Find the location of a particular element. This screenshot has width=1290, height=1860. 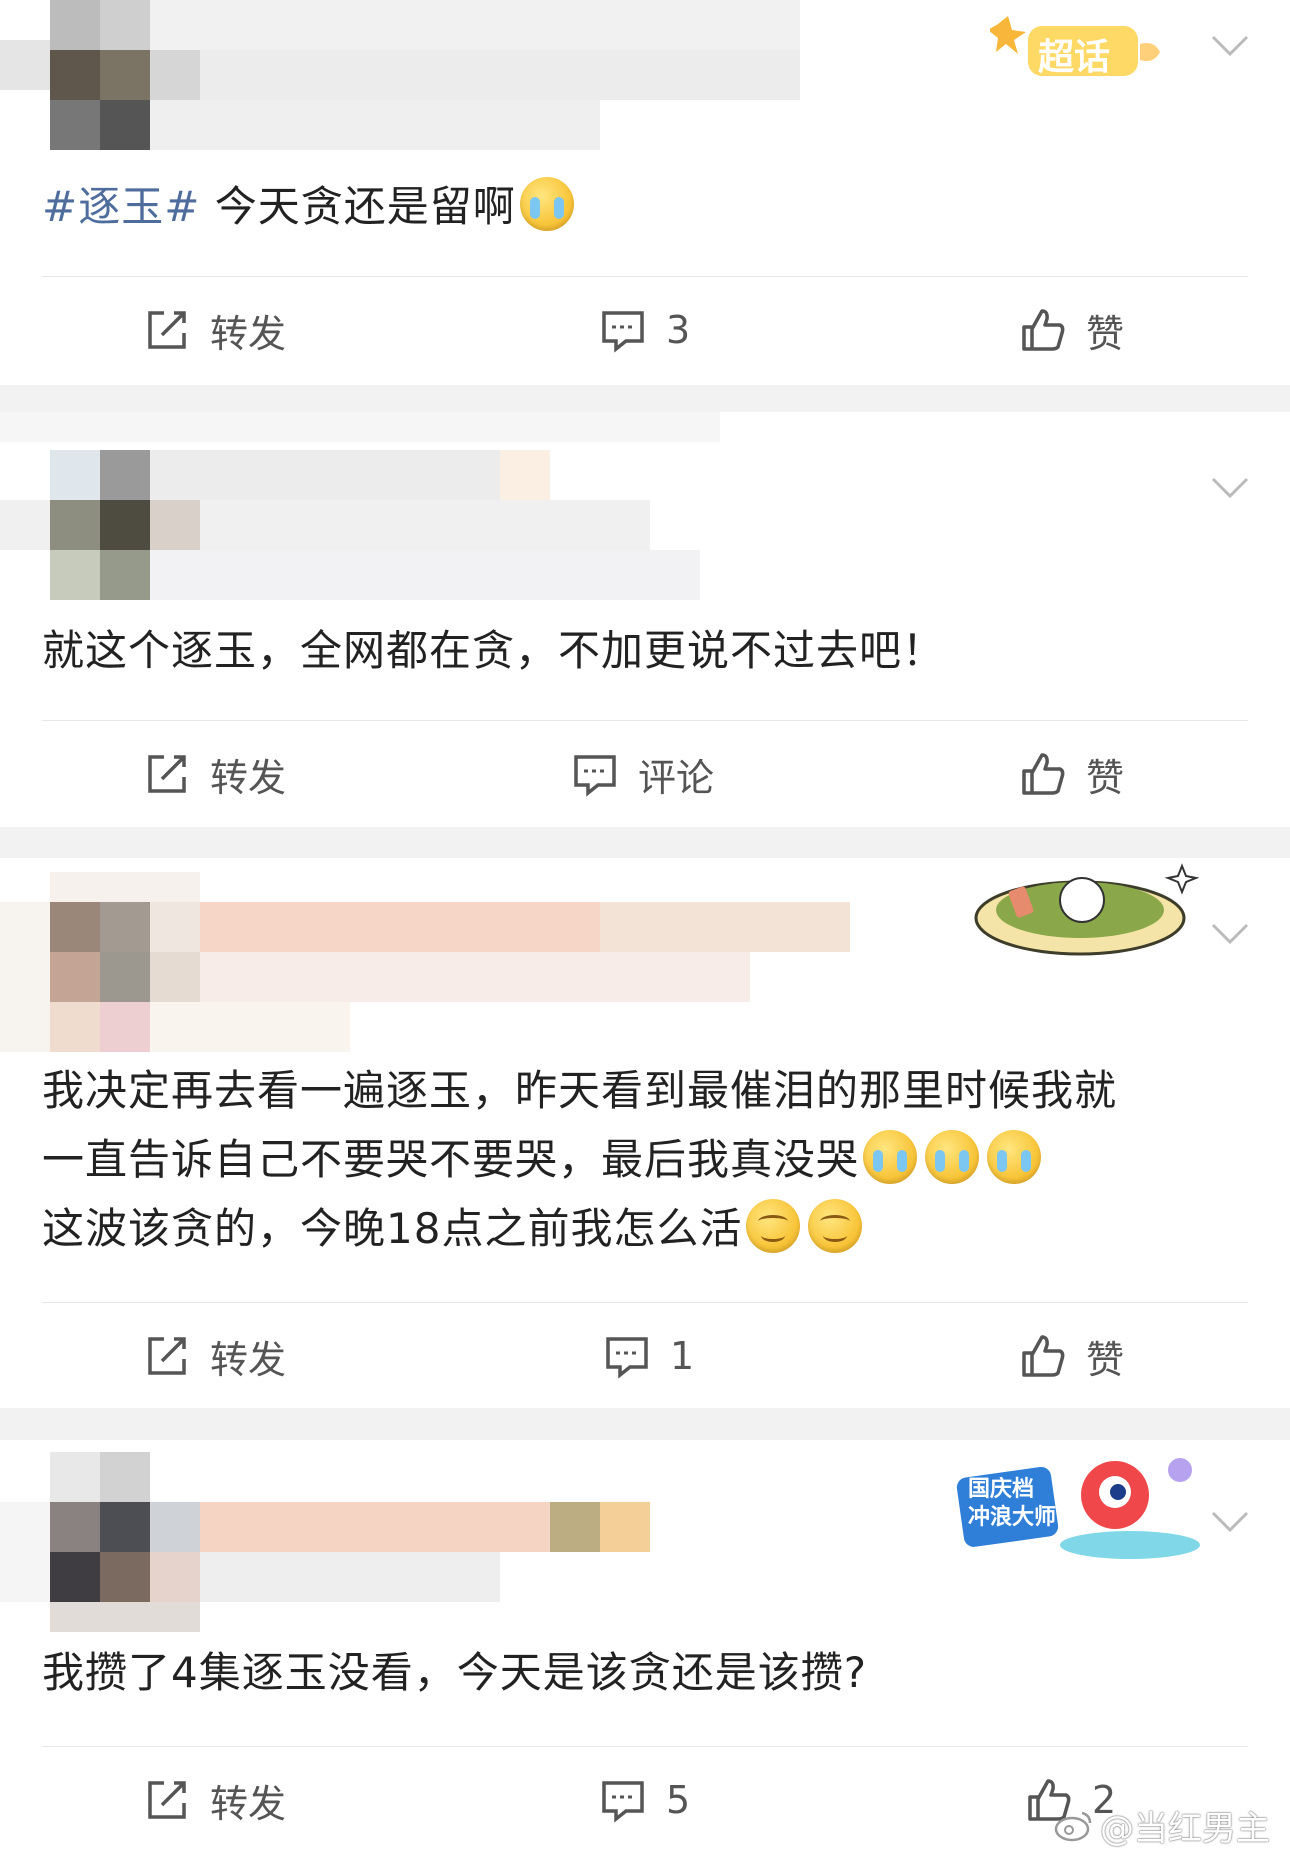

post-line-2: 一直告诉自己不要哭不要哭，最后我真没哭 is located at coordinates (647, 1159).